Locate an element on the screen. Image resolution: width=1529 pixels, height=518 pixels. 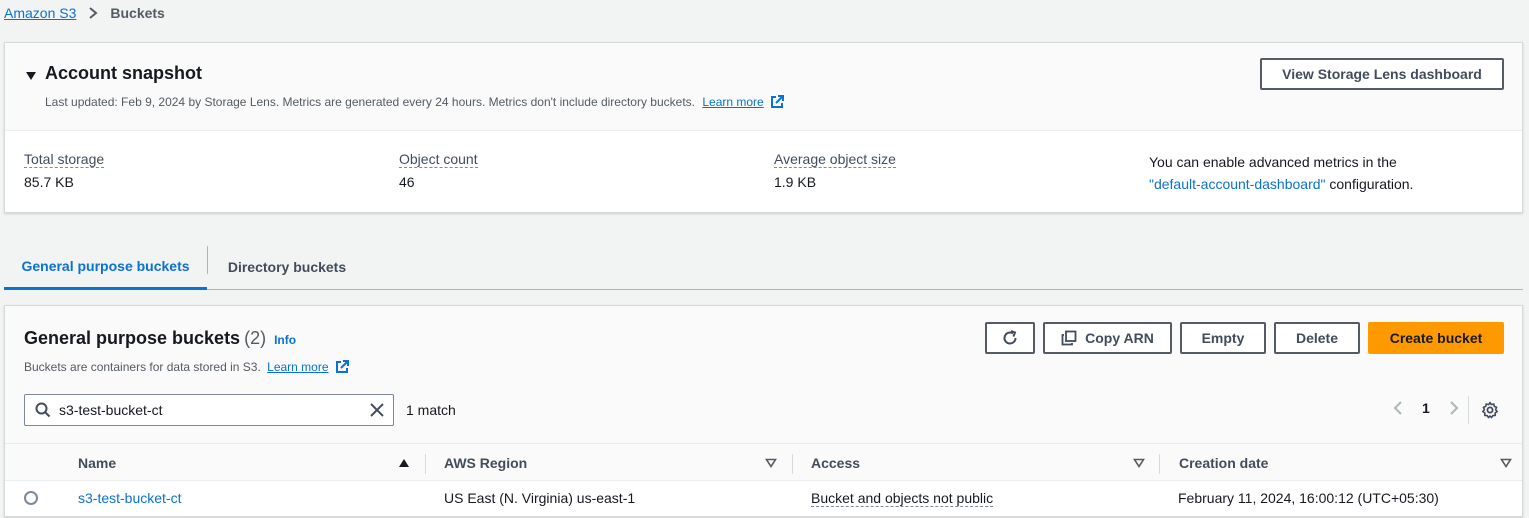
copy-arn-label: Copy ARN is located at coordinates (1119, 338).